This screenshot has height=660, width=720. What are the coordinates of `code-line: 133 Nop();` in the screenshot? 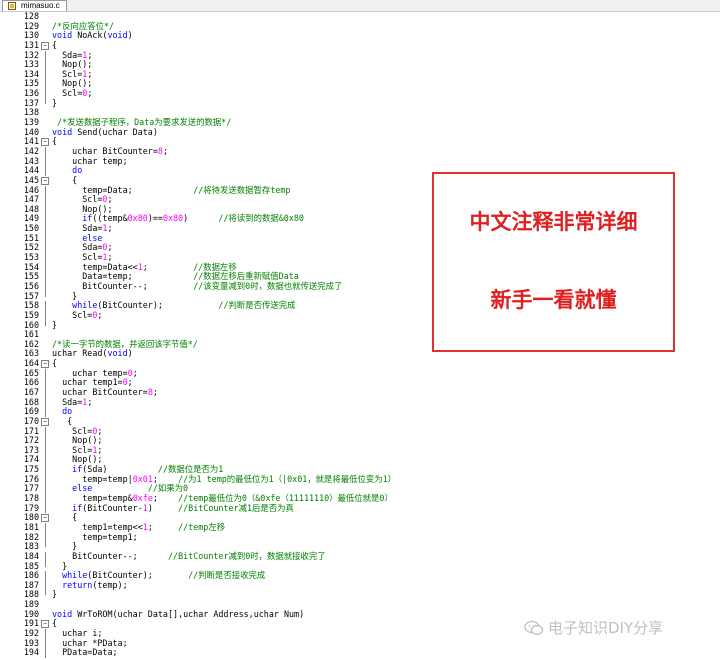 It's located at (360, 64).